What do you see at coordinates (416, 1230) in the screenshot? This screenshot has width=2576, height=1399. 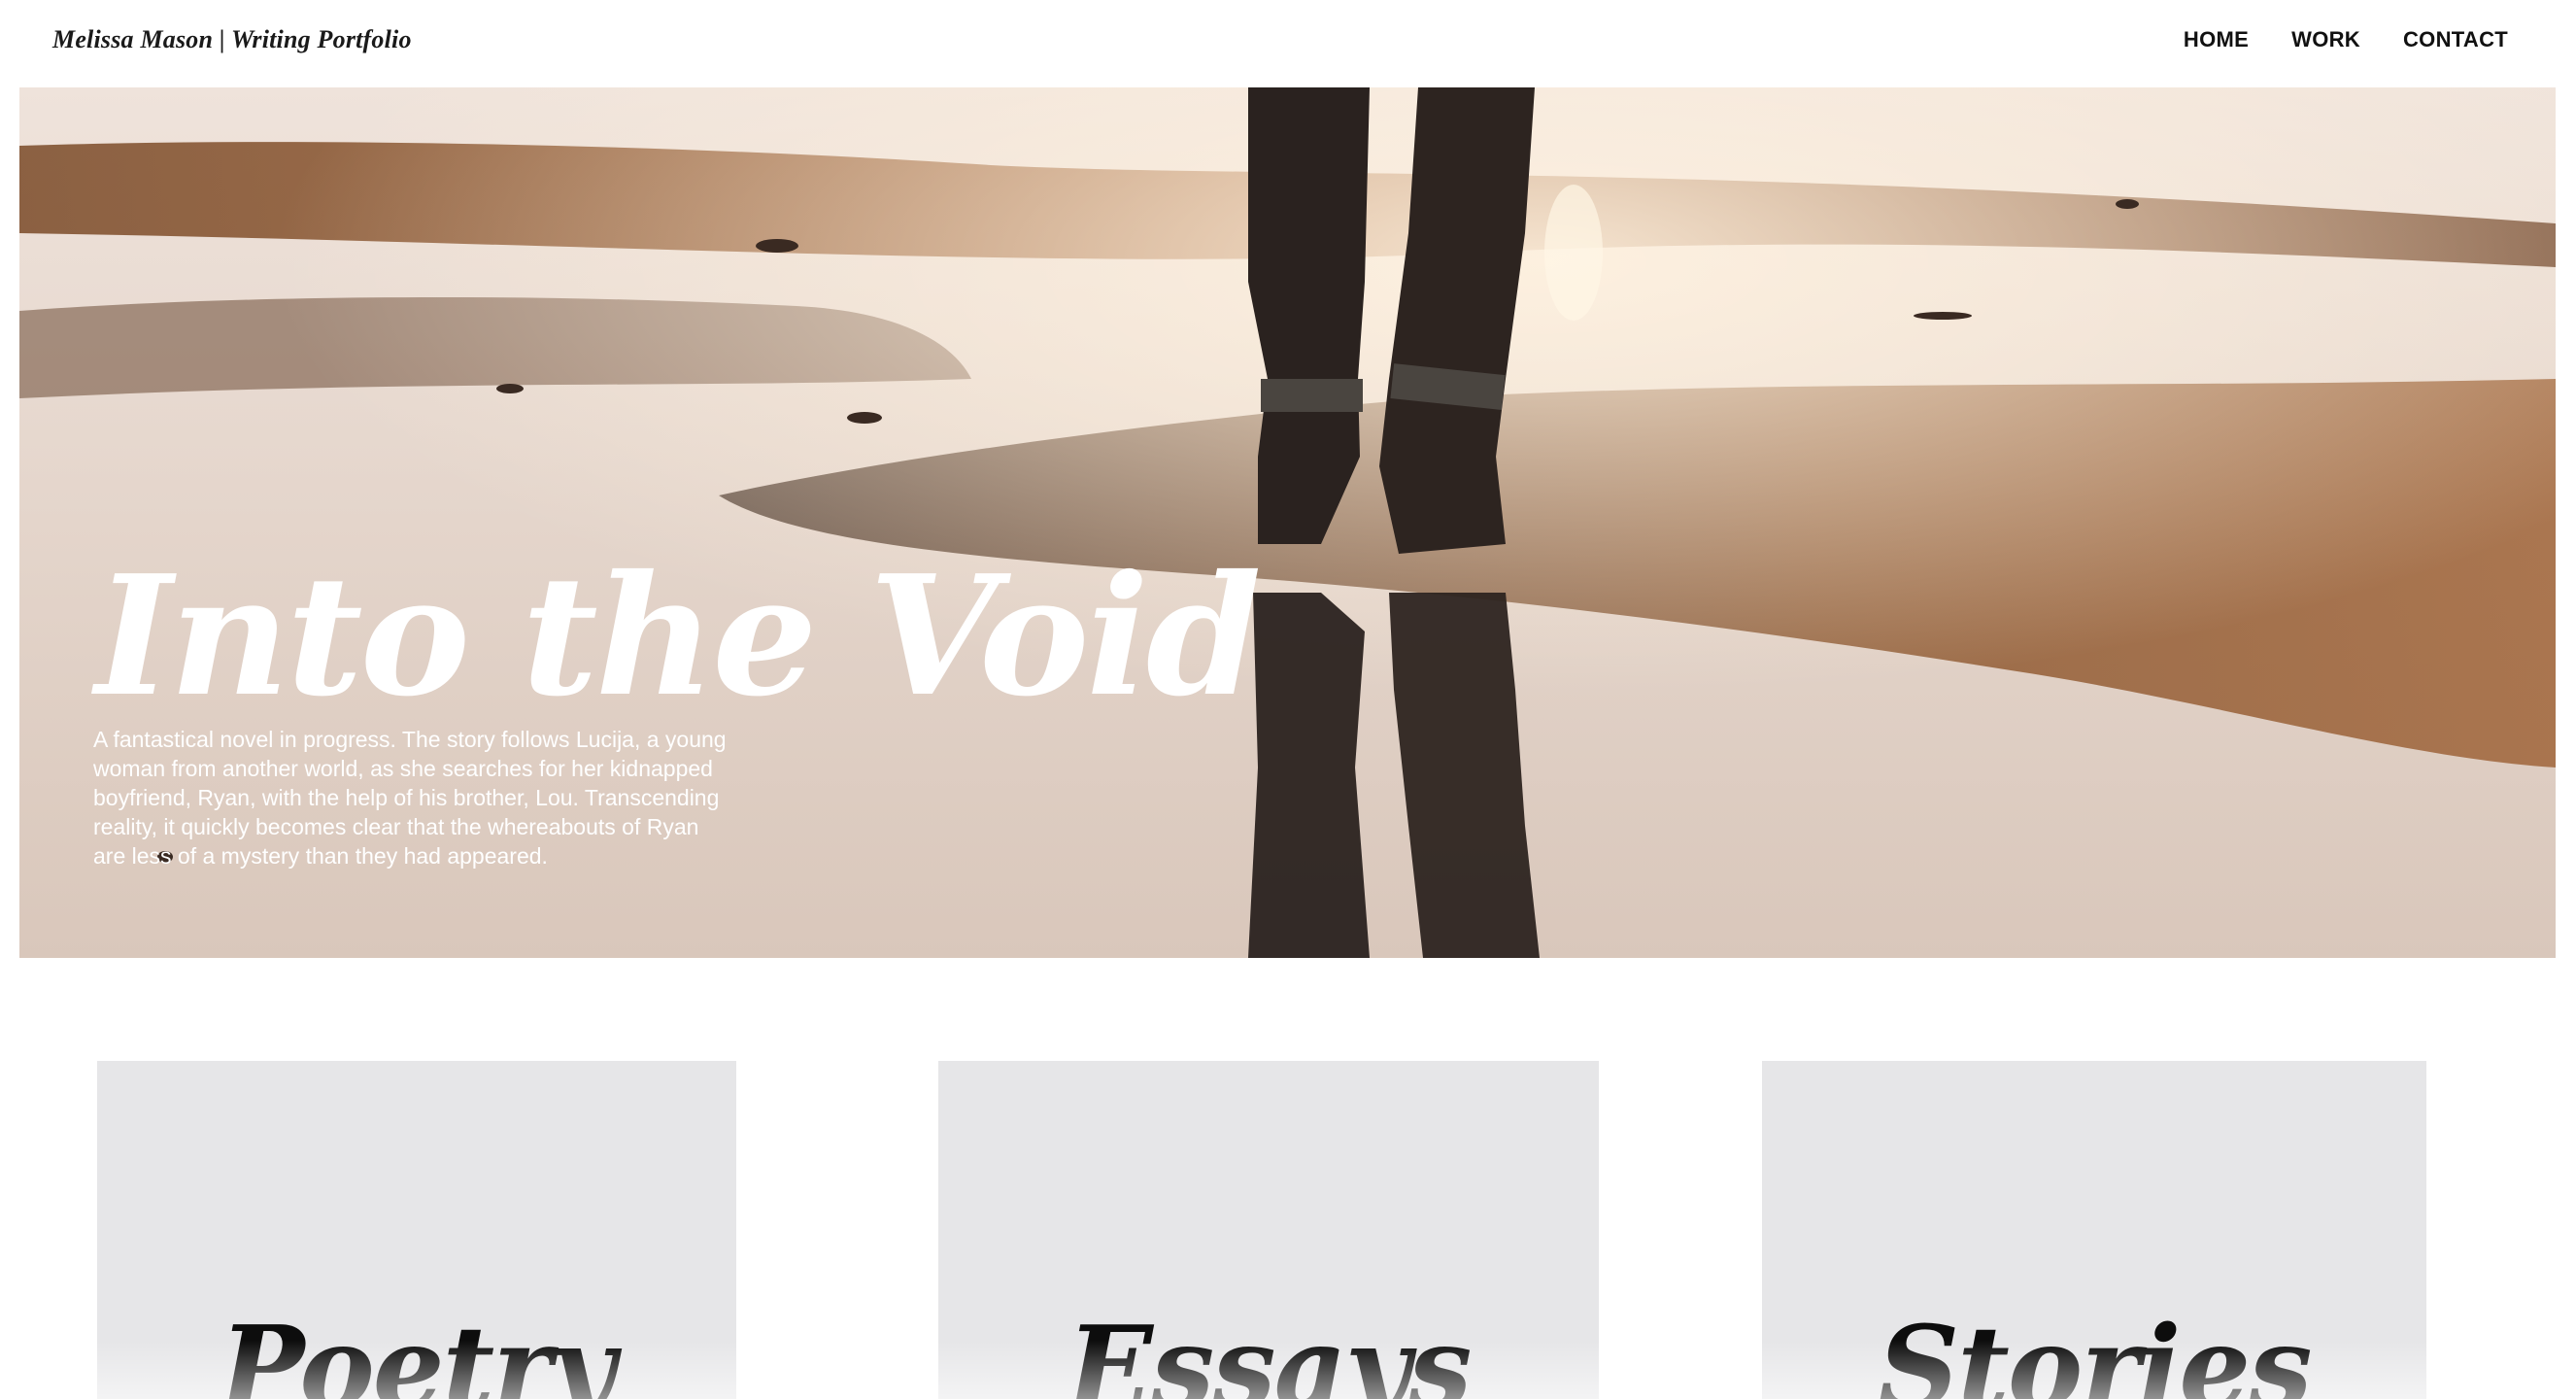 I see `poetry-card: Poetry` at bounding box center [416, 1230].